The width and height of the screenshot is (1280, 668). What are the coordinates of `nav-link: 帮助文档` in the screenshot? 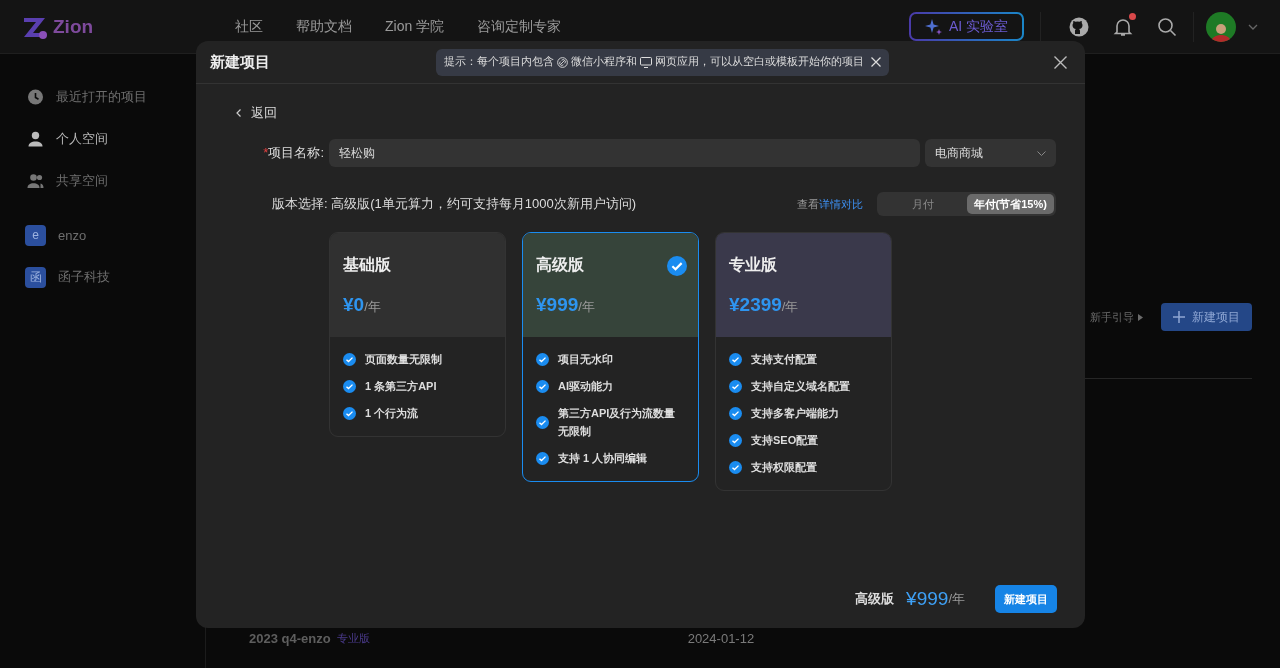 It's located at (324, 26).